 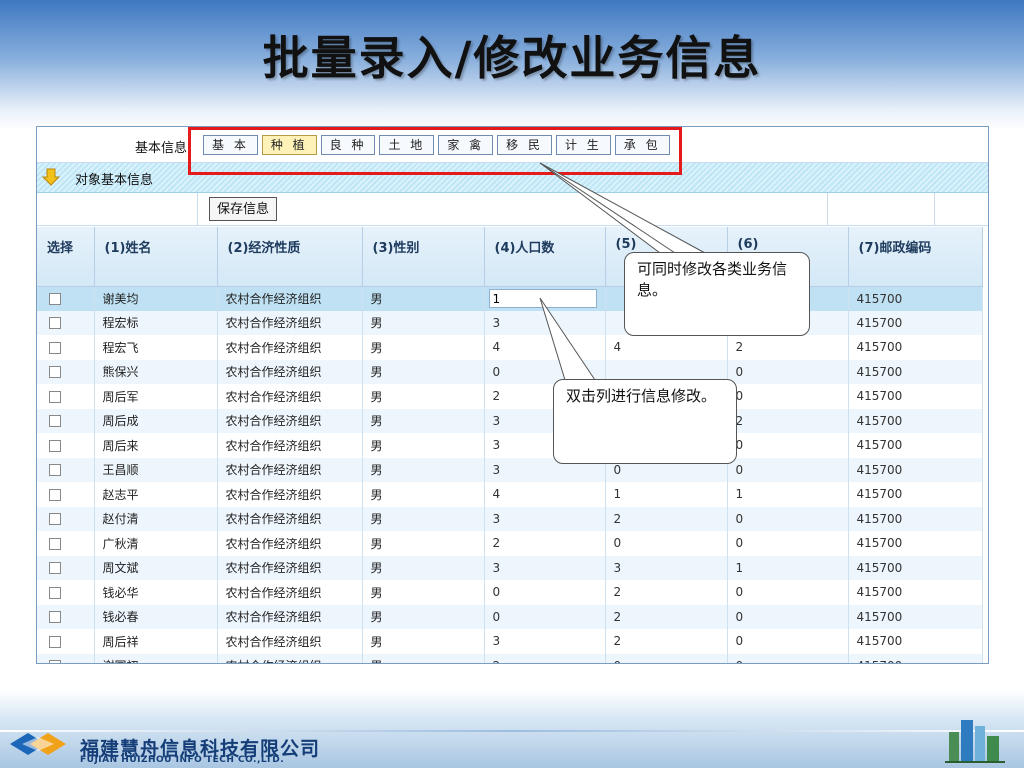 What do you see at coordinates (156, 420) in the screenshot?
I see `name-cell: 周后成` at bounding box center [156, 420].